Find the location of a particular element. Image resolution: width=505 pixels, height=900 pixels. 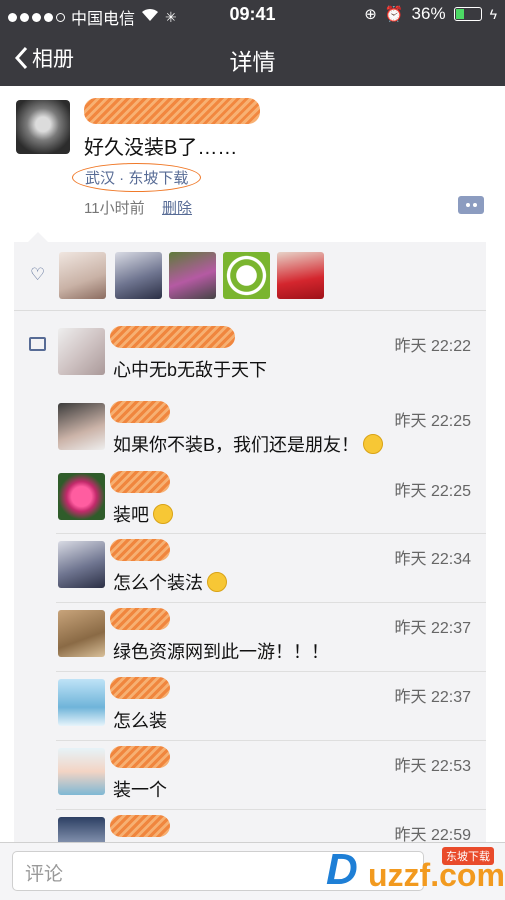

comment-text: 怎么个装法 is located at coordinates (170, 582).